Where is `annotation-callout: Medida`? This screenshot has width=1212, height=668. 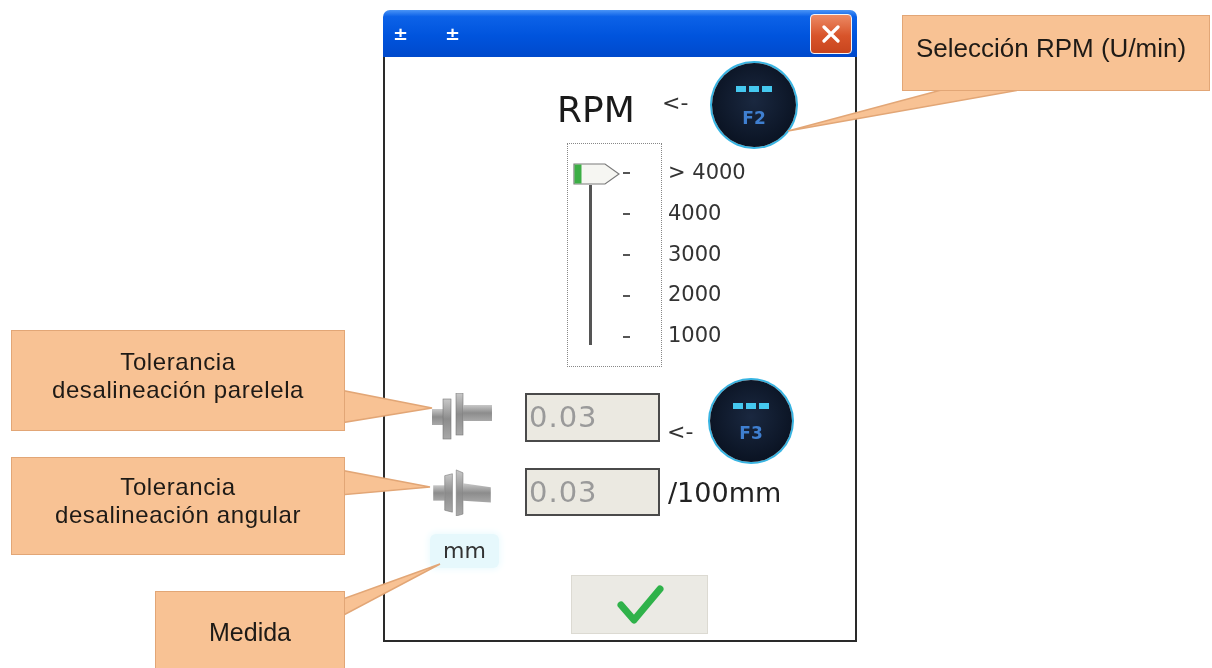 annotation-callout: Medida is located at coordinates (250, 629).